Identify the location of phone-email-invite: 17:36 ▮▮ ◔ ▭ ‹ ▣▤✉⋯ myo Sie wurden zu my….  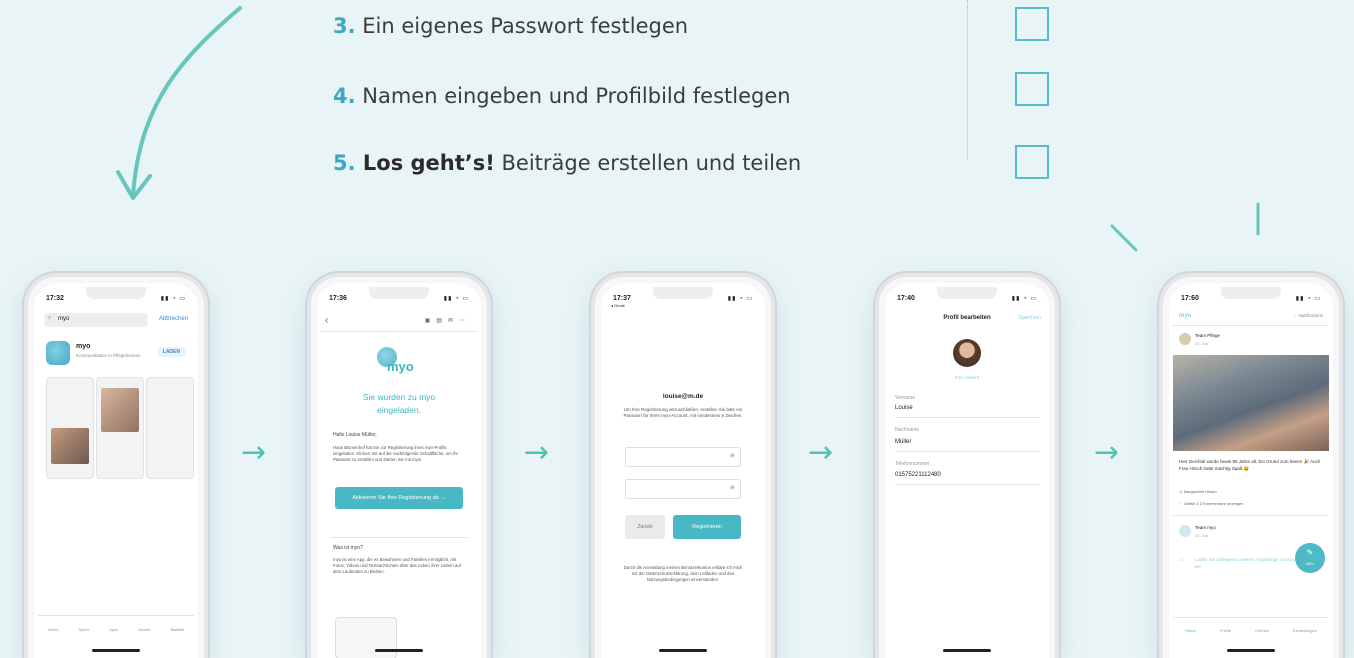
(399, 467).